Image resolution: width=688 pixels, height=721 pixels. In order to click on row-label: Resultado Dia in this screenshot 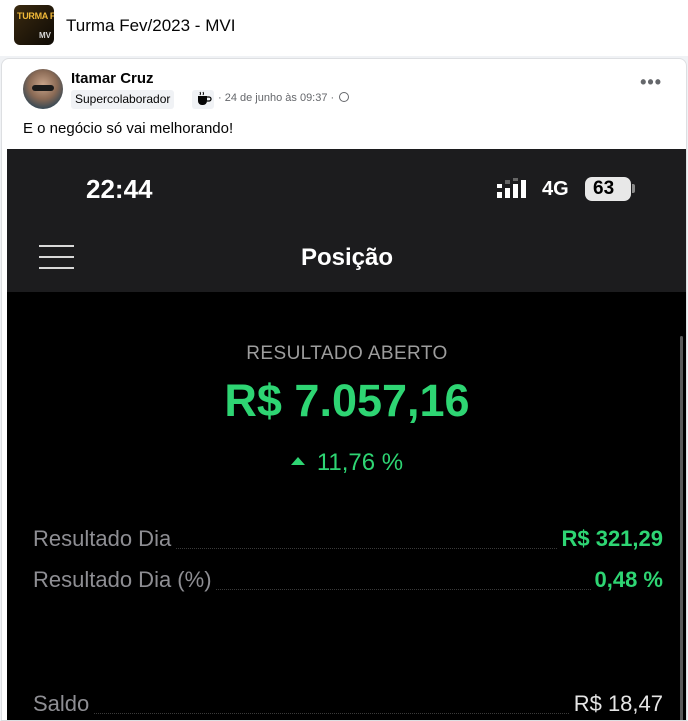, I will do `click(104, 539)`.